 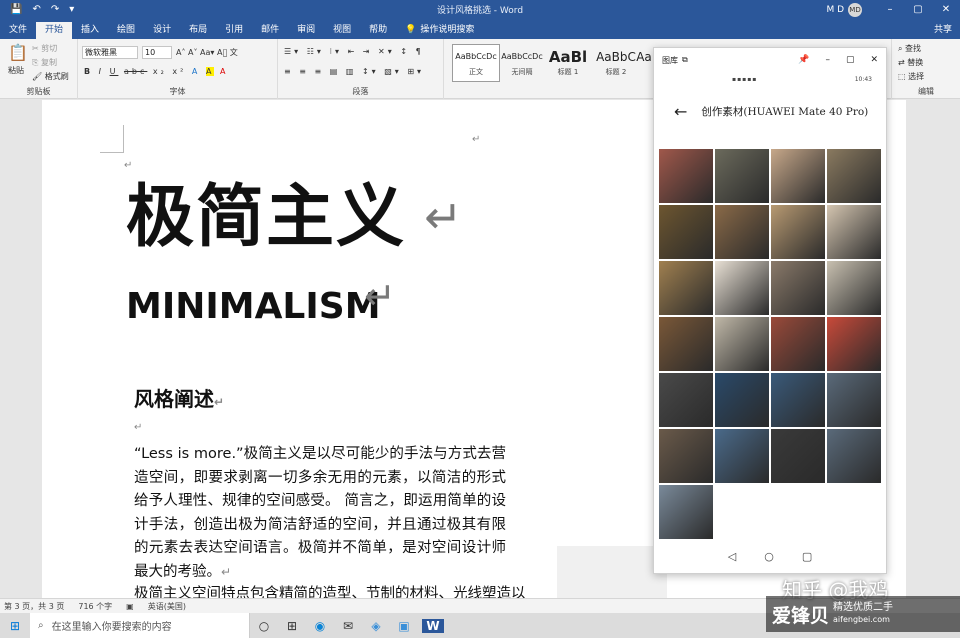 I want to click on style-more: Aa, so click(x=644, y=63).